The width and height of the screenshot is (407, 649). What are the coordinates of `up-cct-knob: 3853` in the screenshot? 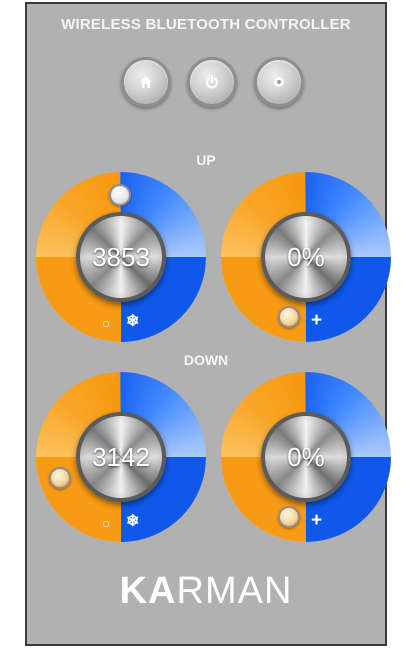 It's located at (121, 257).